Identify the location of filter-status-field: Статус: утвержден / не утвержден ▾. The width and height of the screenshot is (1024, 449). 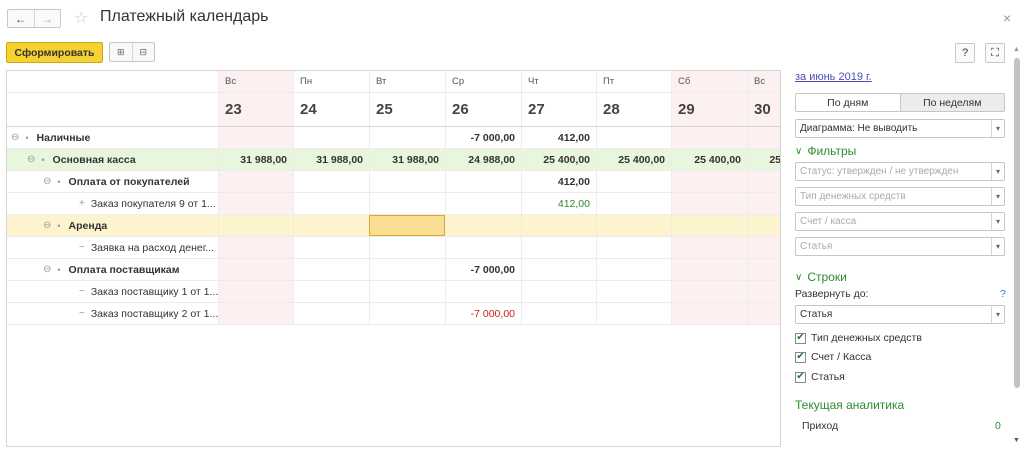
(900, 171).